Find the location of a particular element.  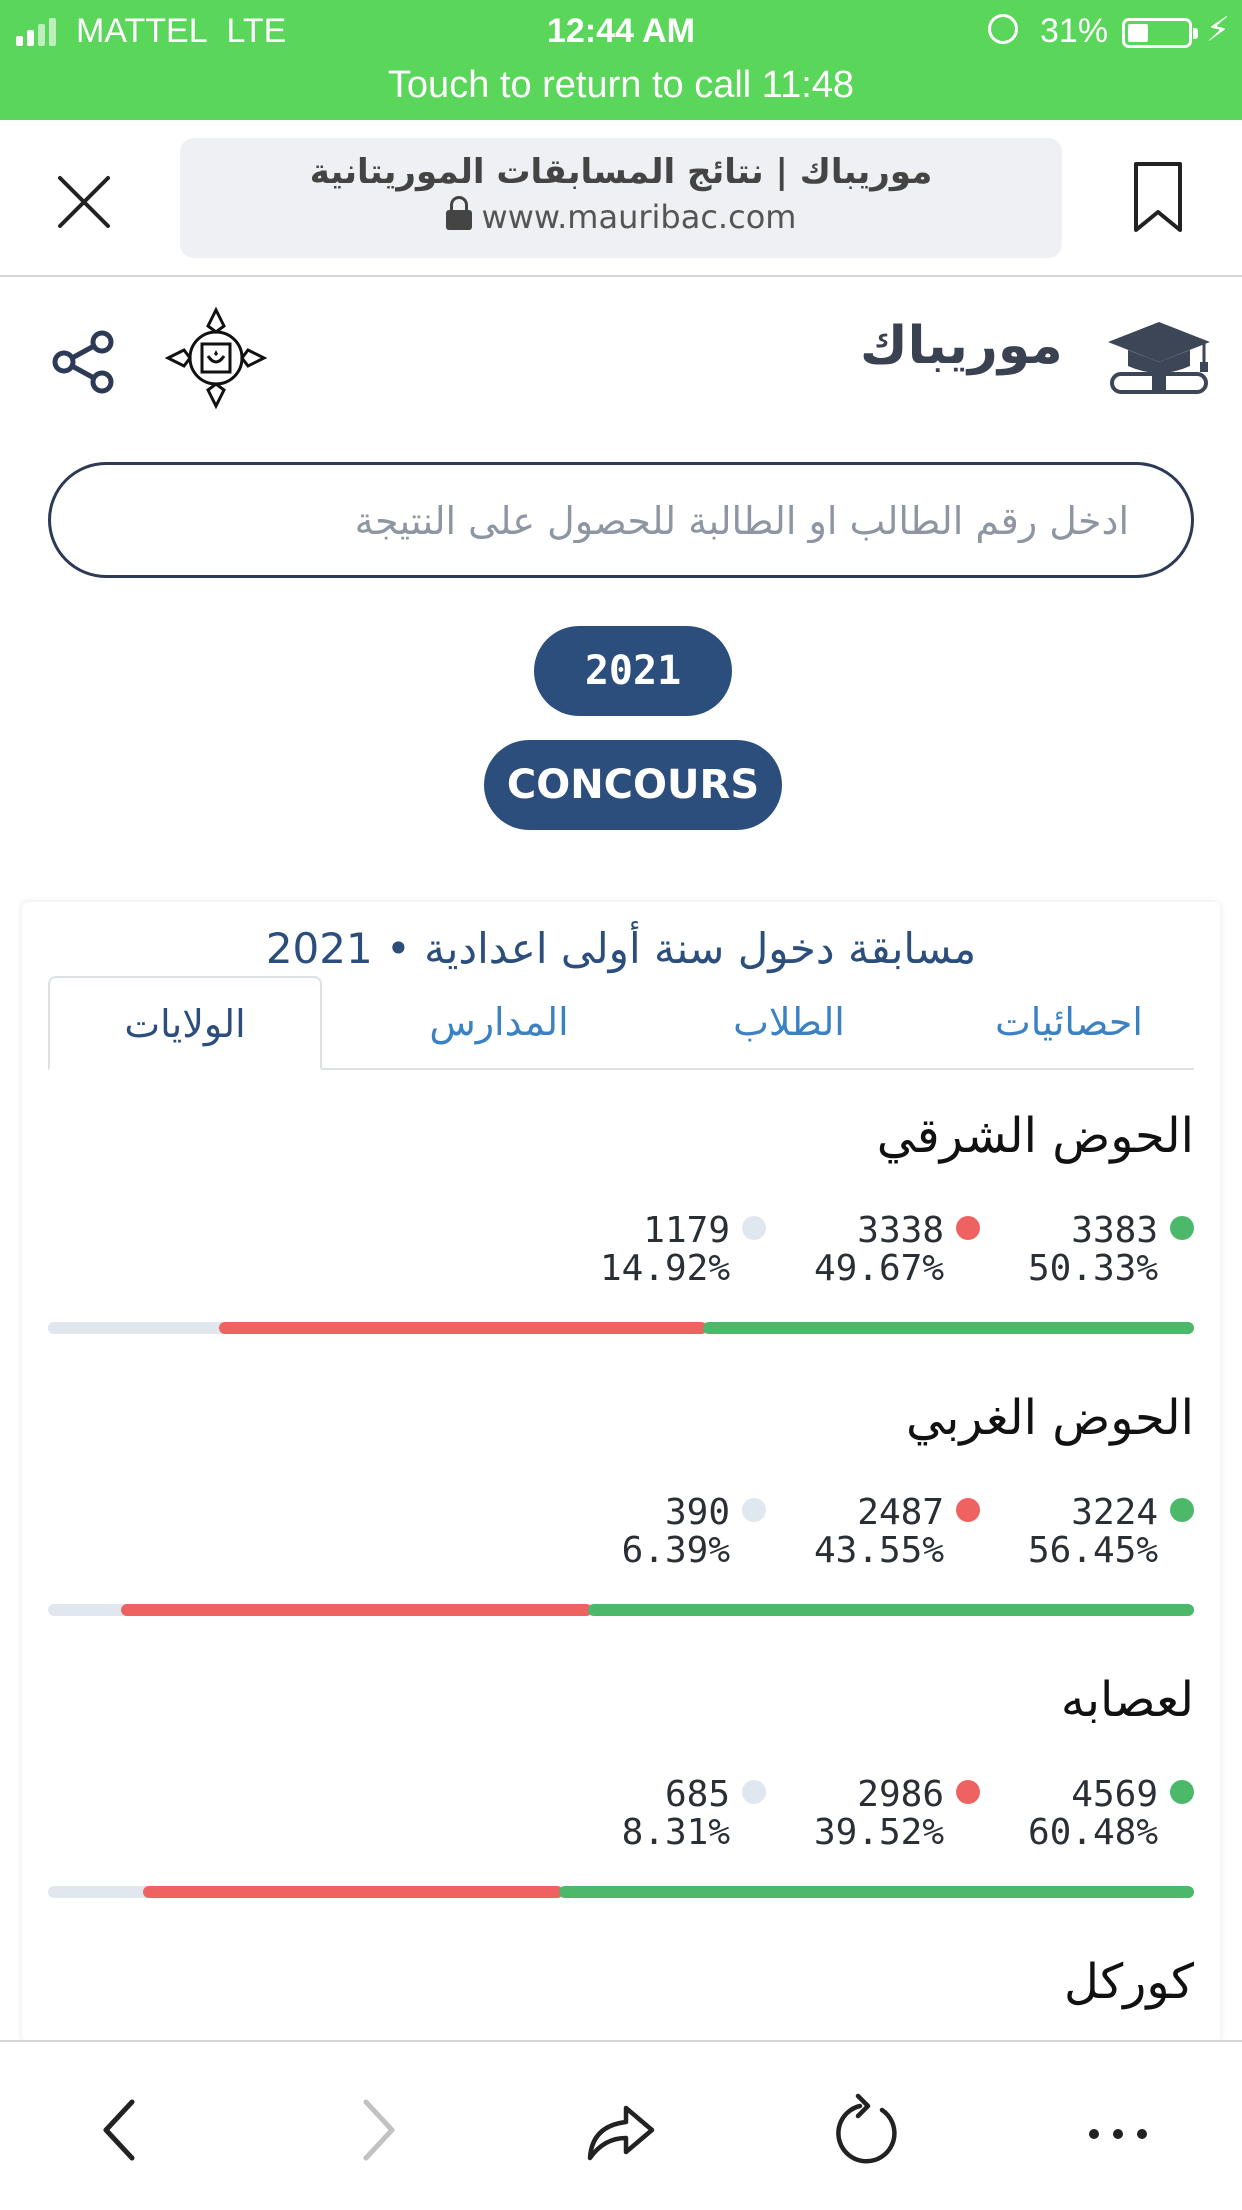

region-name: لعصابه is located at coordinates (1127, 1700).